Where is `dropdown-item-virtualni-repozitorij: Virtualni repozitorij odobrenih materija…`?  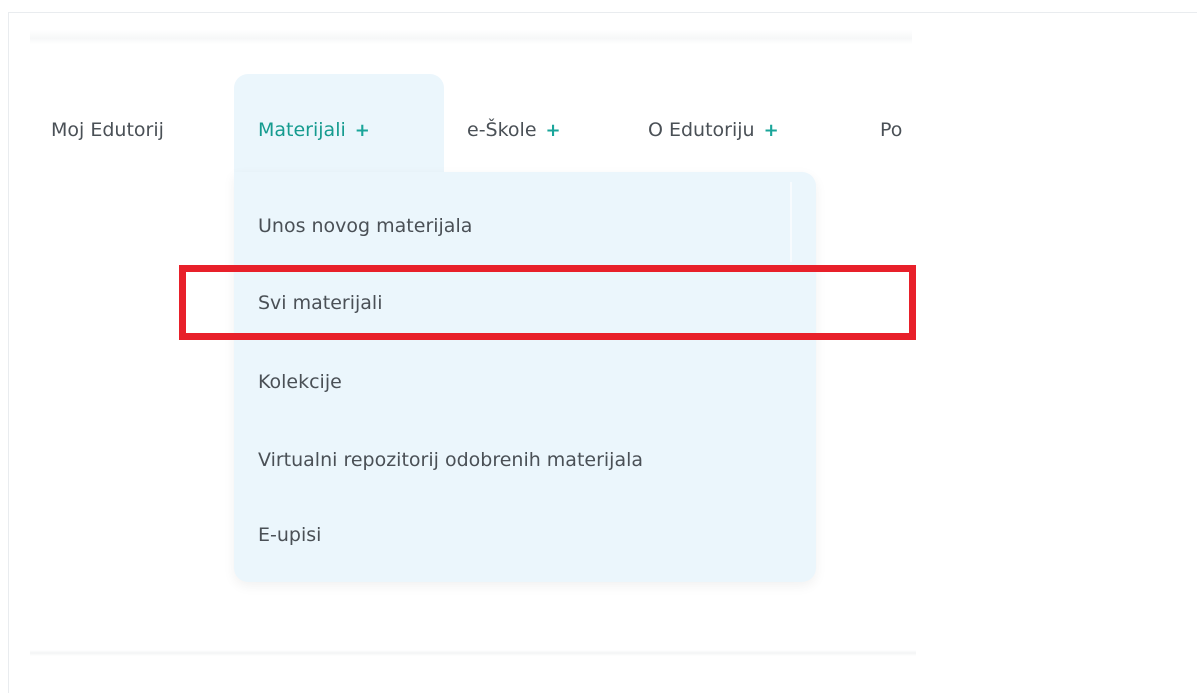 dropdown-item-virtualni-repozitorij: Virtualni repozitorij odobrenih materija… is located at coordinates (450, 460).